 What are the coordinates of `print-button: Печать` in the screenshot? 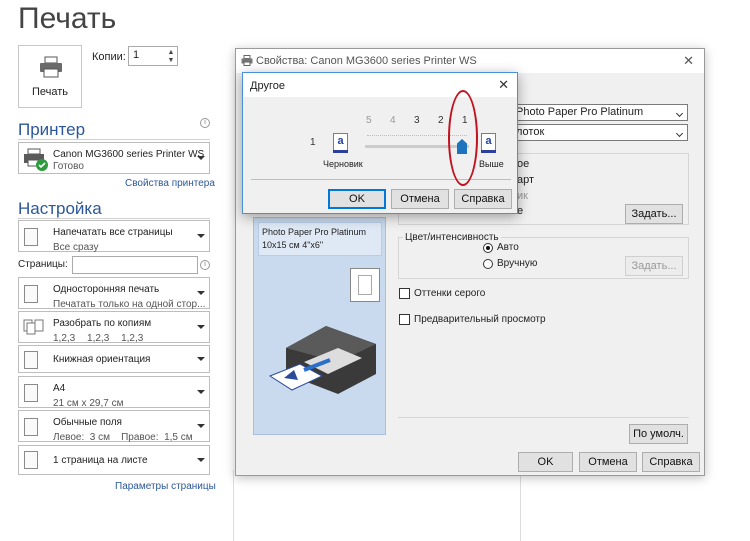 It's located at (50, 76).